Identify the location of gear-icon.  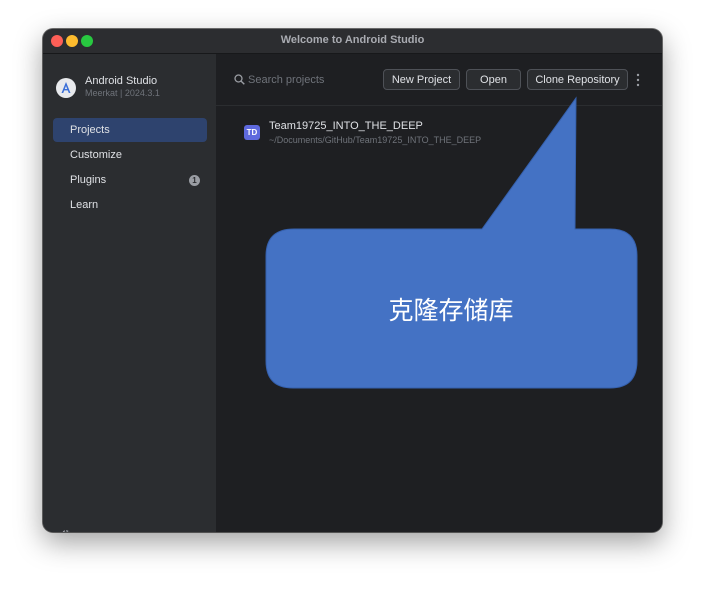
(66, 530).